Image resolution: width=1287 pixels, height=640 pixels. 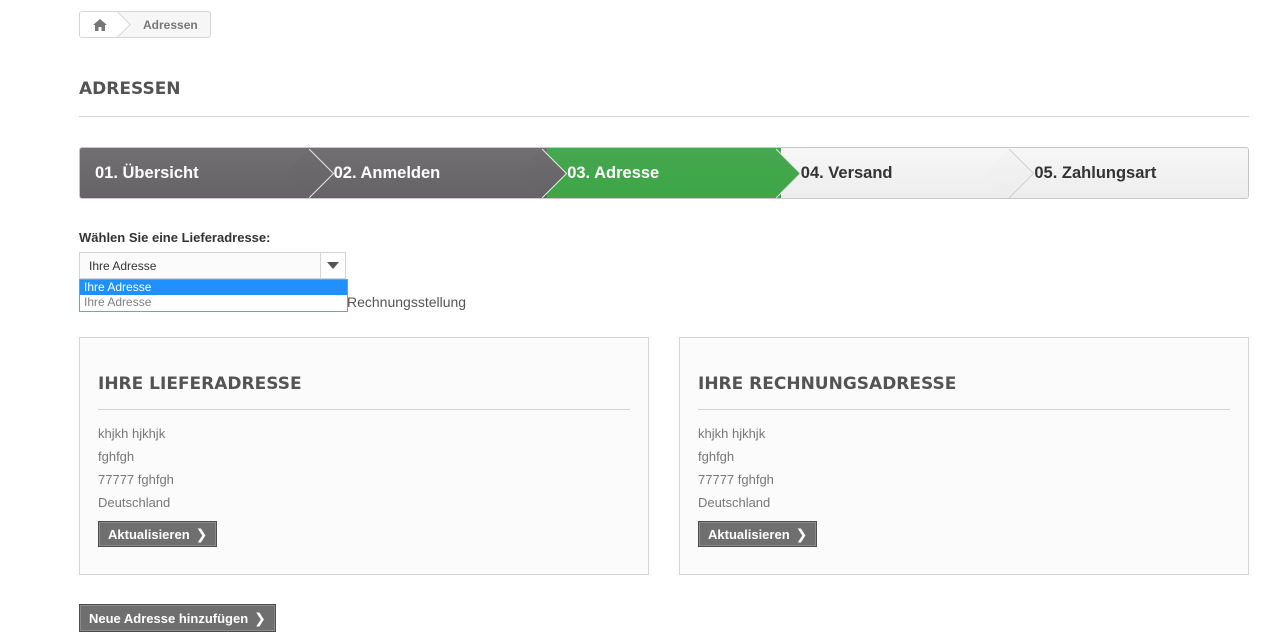 I want to click on delivery-select-dropdown: Ihre Adresse Ihre Adresse, so click(x=213, y=295).